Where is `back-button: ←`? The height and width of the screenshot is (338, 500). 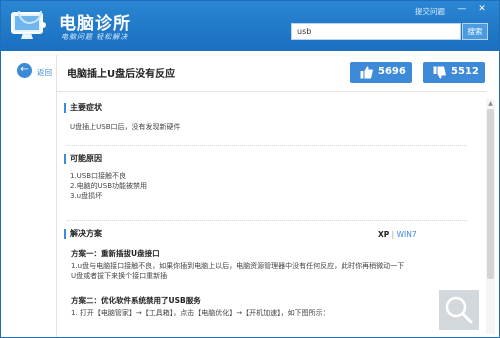
back-button: ← is located at coordinates (24, 70).